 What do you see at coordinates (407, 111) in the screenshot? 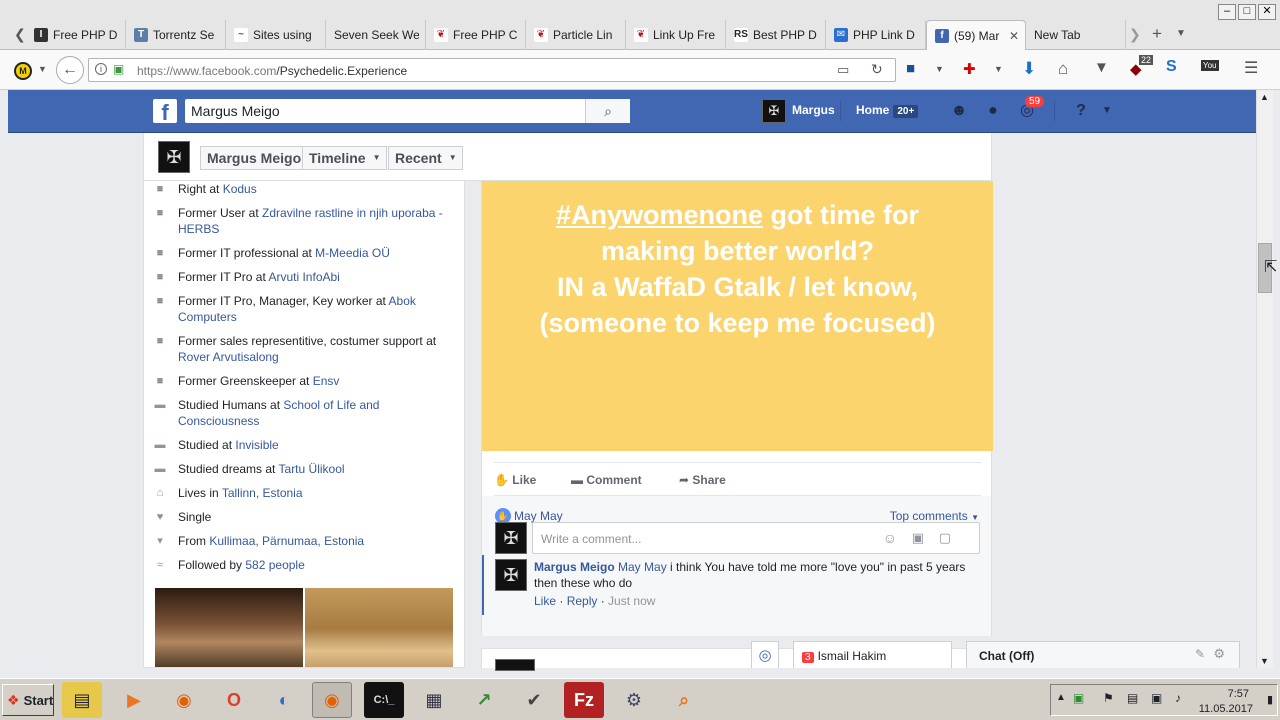
I see `facebook-search-input` at bounding box center [407, 111].